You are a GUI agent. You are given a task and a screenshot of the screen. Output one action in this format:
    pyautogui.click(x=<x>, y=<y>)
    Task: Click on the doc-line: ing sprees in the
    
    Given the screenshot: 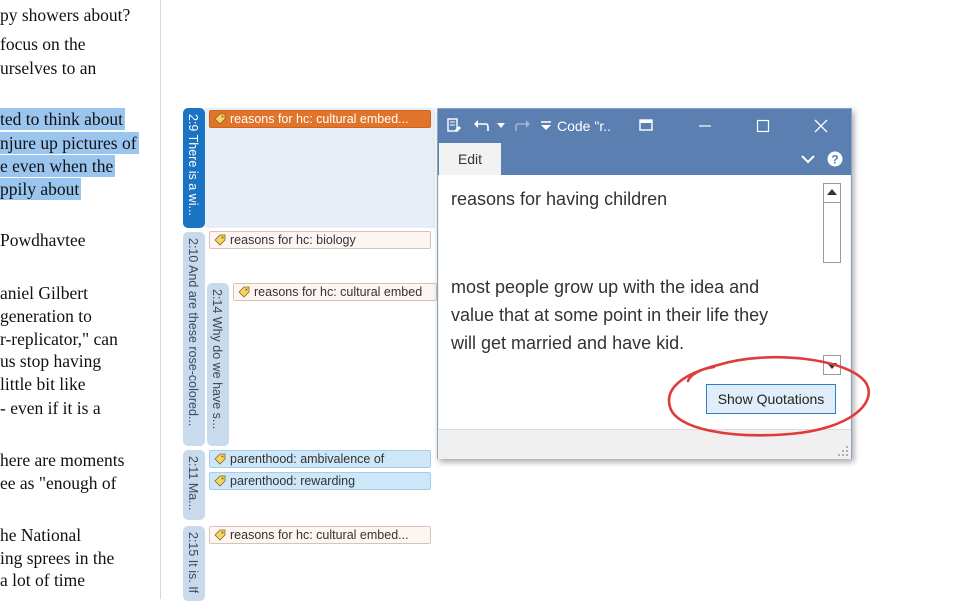 What is the action you would take?
    pyautogui.click(x=57, y=558)
    